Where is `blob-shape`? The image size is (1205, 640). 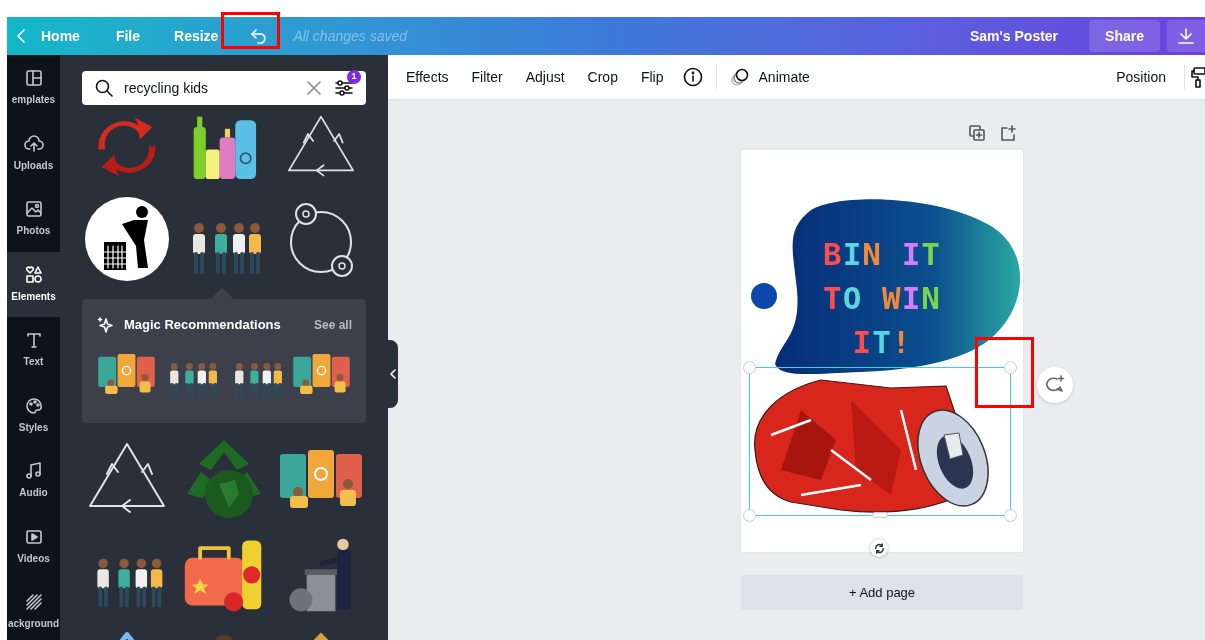
blob-shape is located at coordinates (897, 287).